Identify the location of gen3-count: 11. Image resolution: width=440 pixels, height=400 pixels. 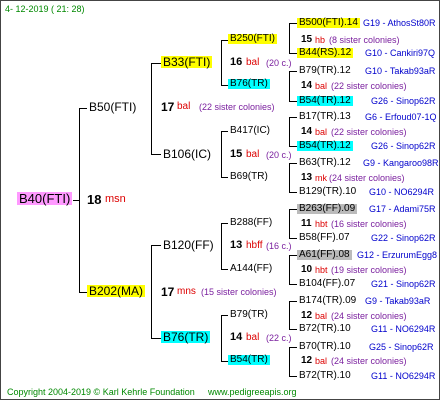
(306, 223).